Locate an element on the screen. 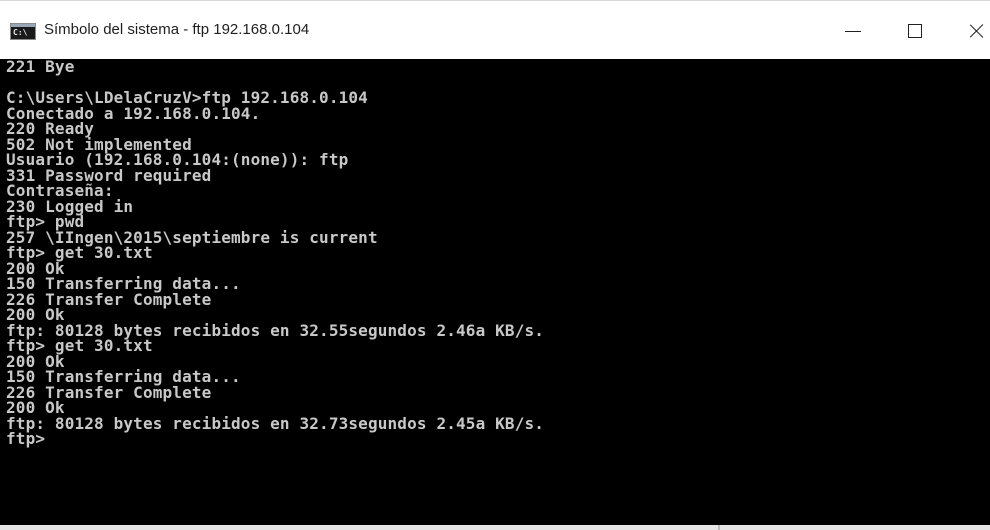 This screenshot has width=990, height=530. maximize-icon is located at coordinates (915, 31).